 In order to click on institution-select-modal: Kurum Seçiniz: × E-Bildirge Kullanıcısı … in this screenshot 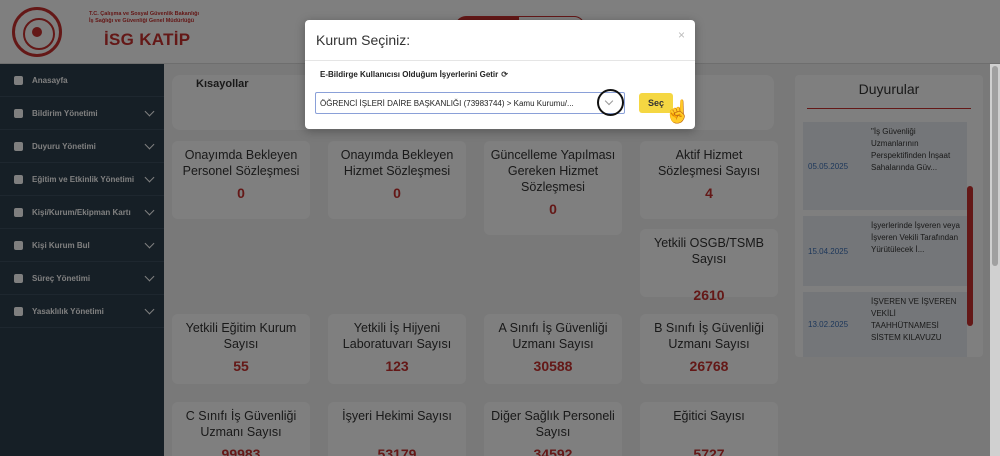, I will do `click(500, 74)`.